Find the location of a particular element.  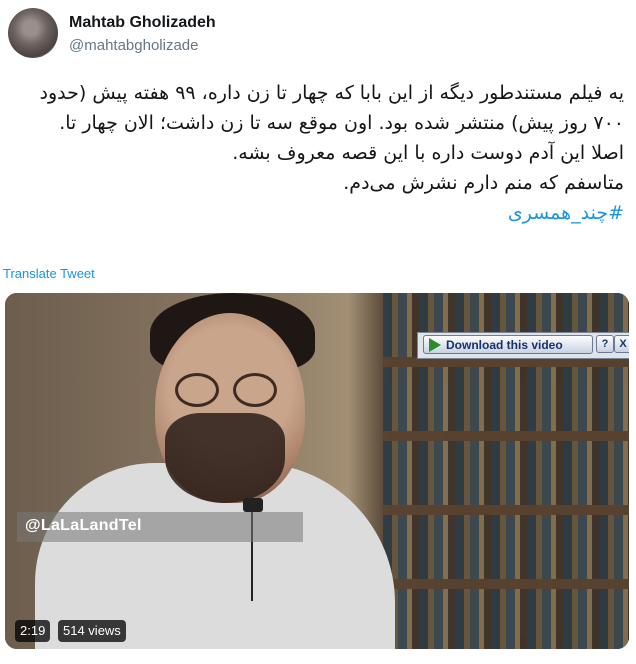

hashtag-link: #چند_همسری is located at coordinates (316, 213).